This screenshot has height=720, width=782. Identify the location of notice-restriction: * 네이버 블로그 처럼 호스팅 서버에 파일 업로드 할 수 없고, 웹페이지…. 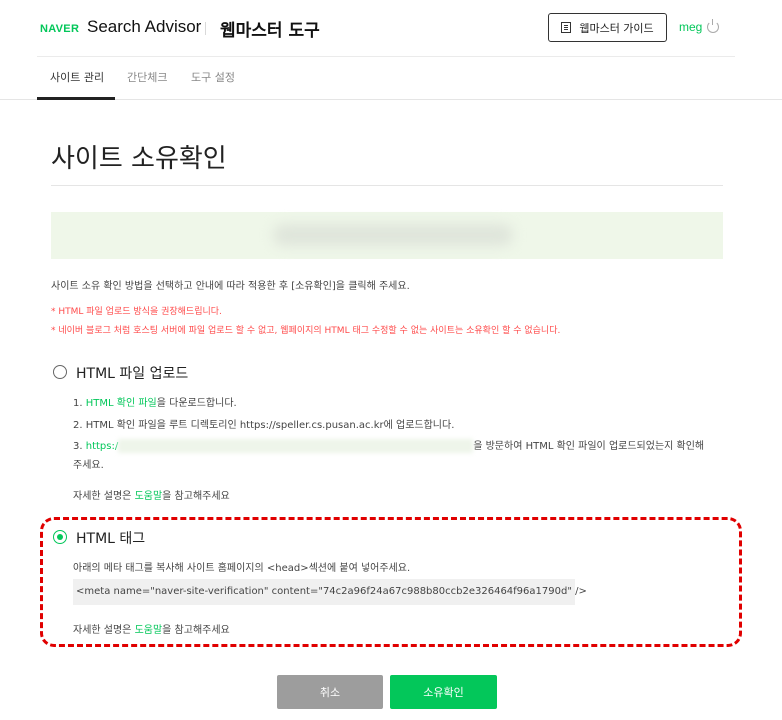
(306, 331).